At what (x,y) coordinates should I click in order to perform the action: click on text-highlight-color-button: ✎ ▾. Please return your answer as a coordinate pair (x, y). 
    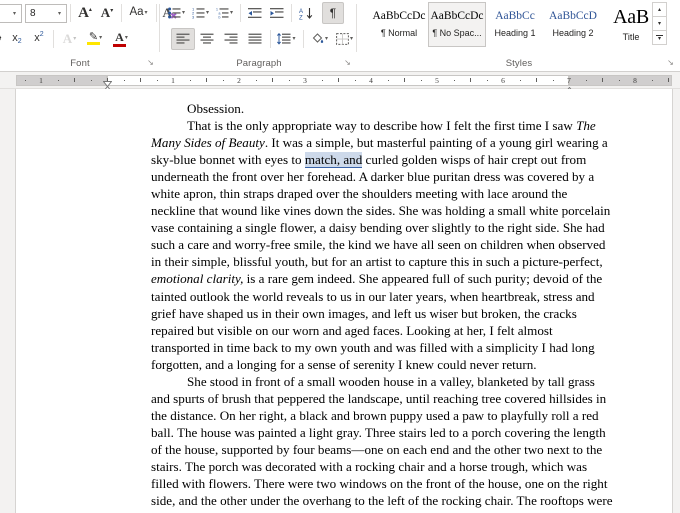
    Looking at the image, I should click on (96, 39).